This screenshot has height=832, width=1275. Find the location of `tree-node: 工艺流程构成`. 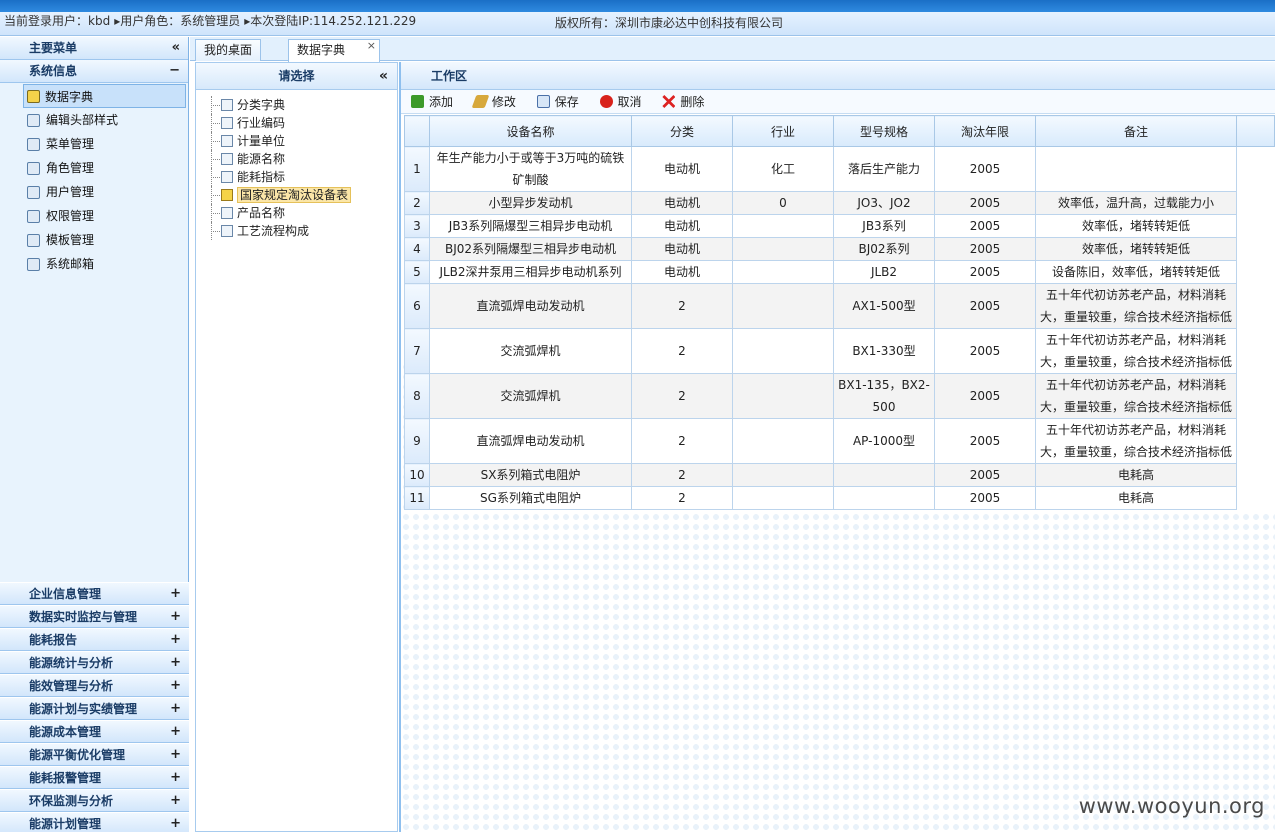

tree-node: 工艺流程构成 is located at coordinates (296, 231).